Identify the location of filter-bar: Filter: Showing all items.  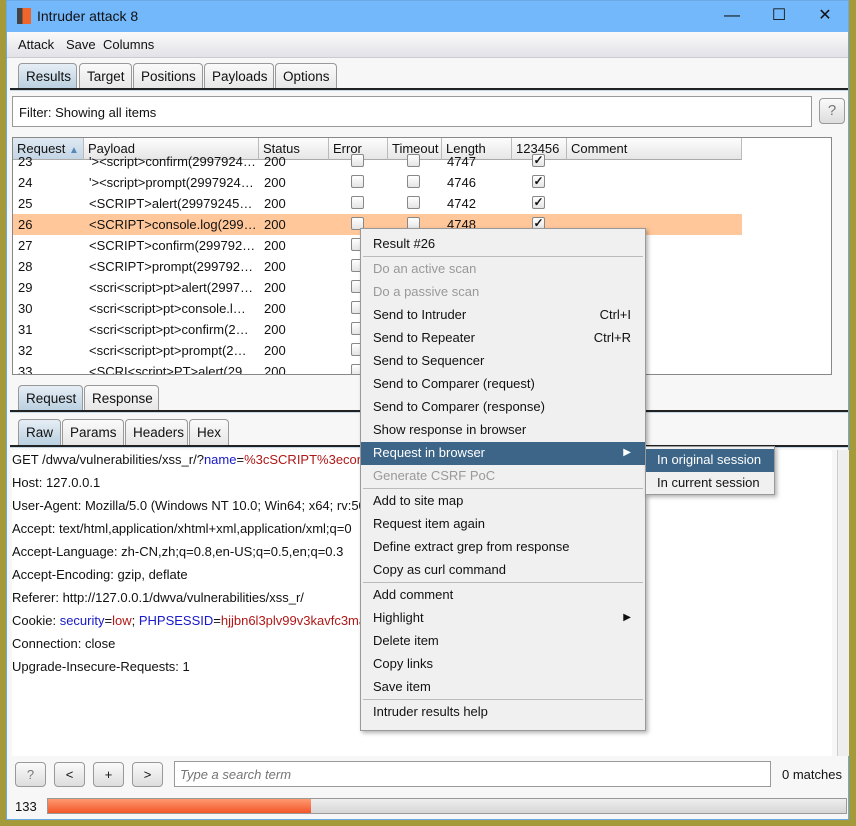
(412, 111).